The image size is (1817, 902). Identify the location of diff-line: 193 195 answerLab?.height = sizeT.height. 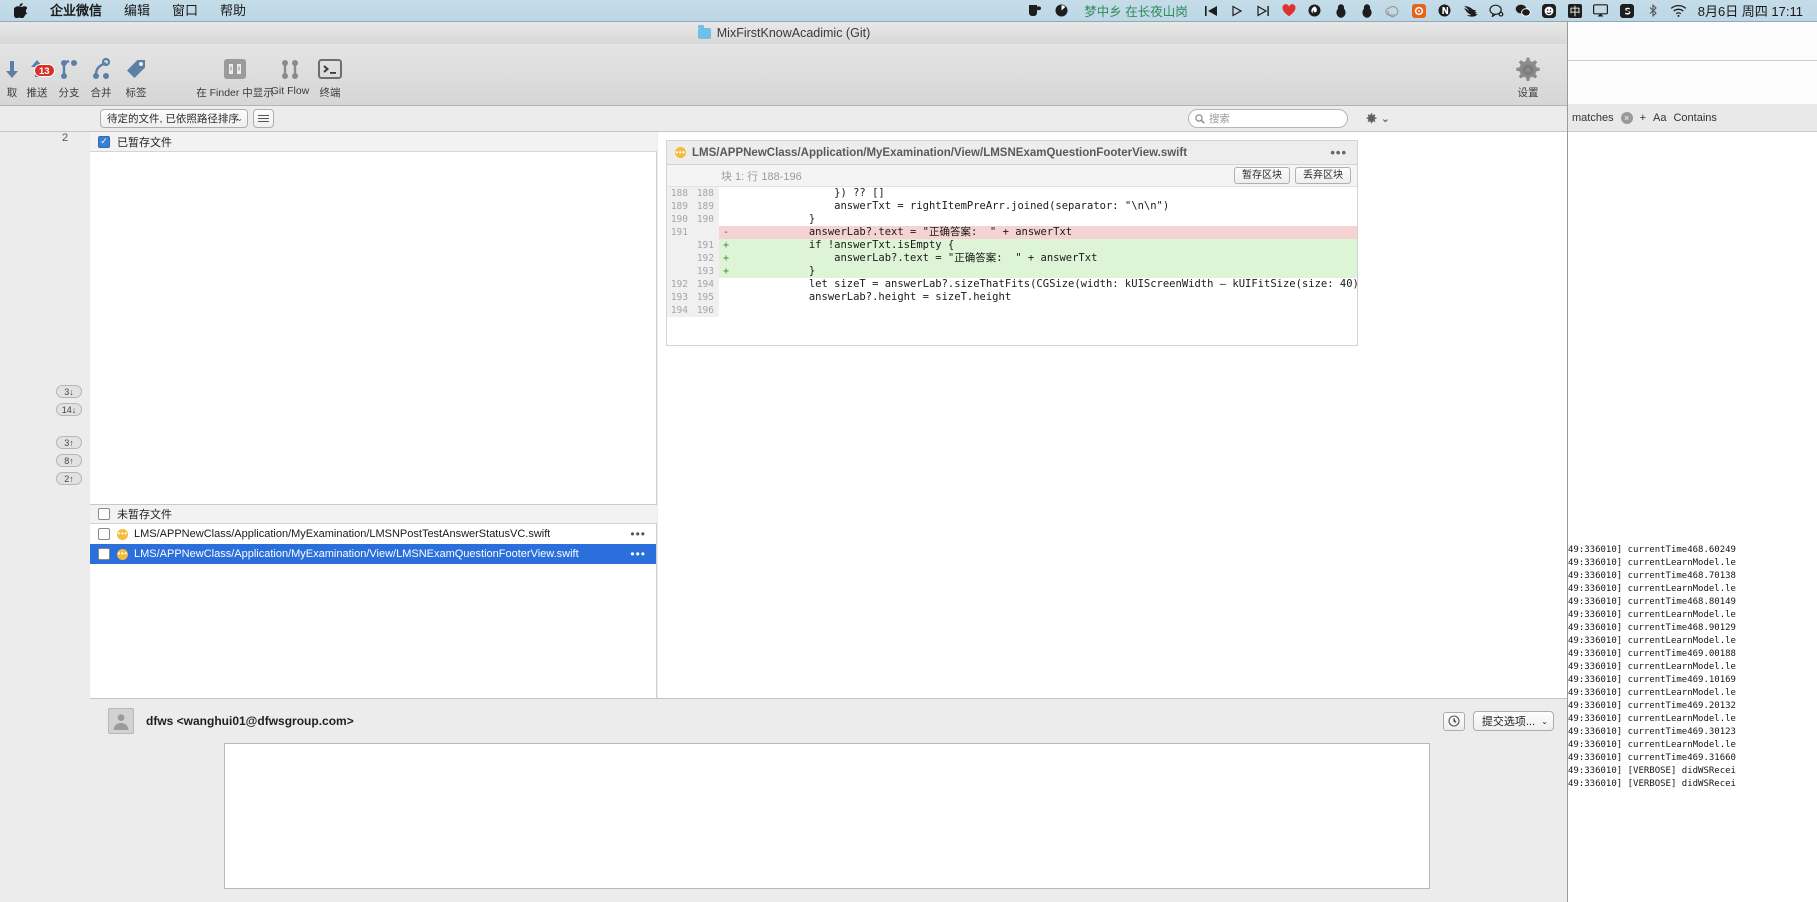
(1012, 297).